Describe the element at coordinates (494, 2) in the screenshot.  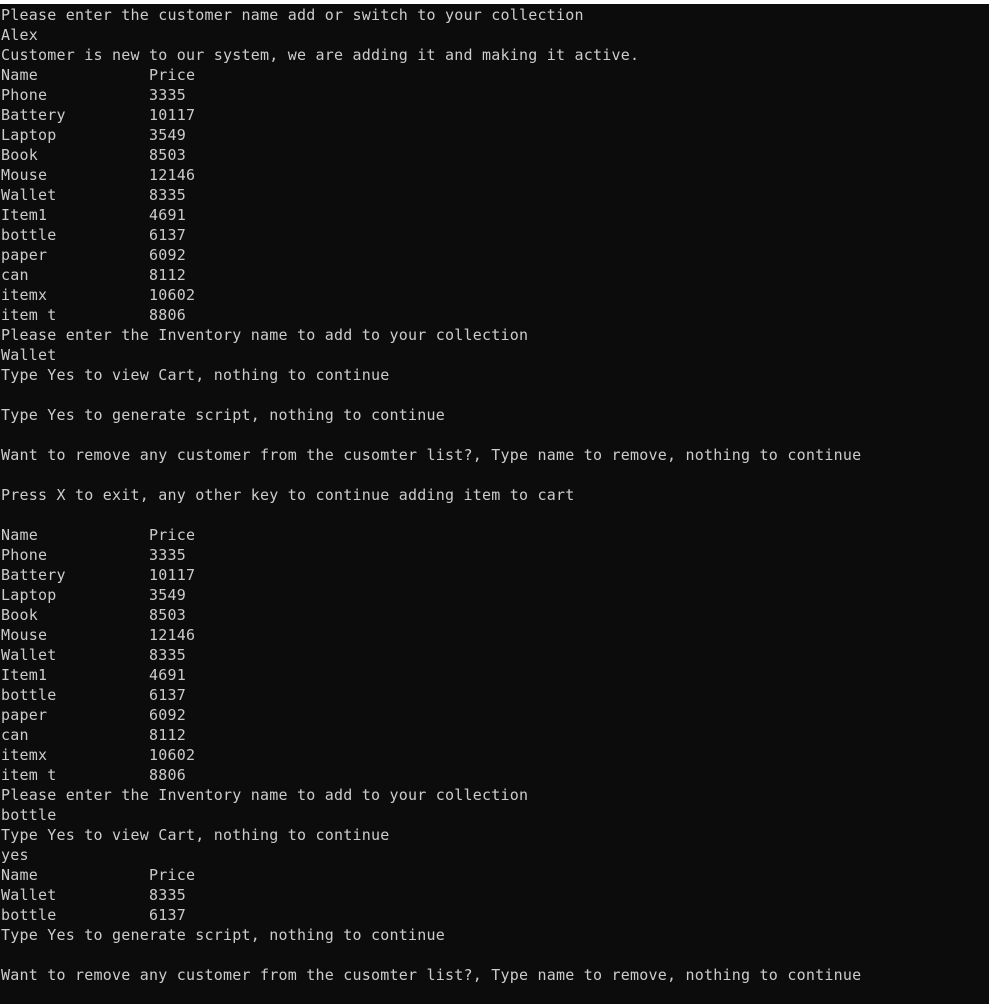
I see `window-top-edge` at that location.